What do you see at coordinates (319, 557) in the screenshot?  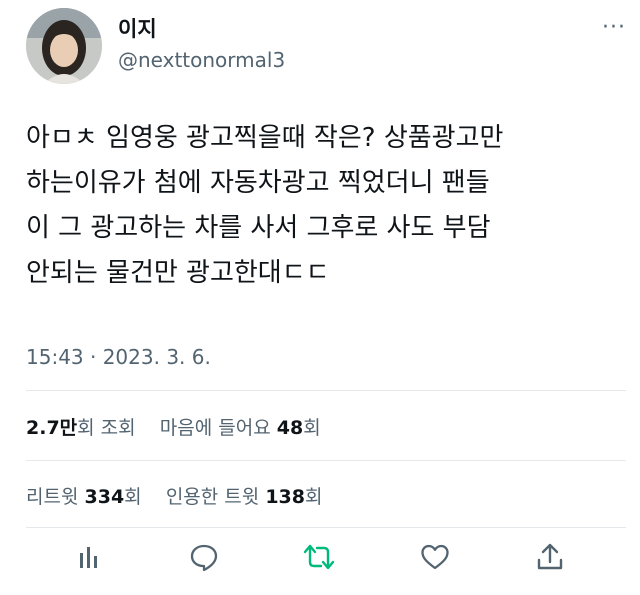 I see `retweet-icon` at bounding box center [319, 557].